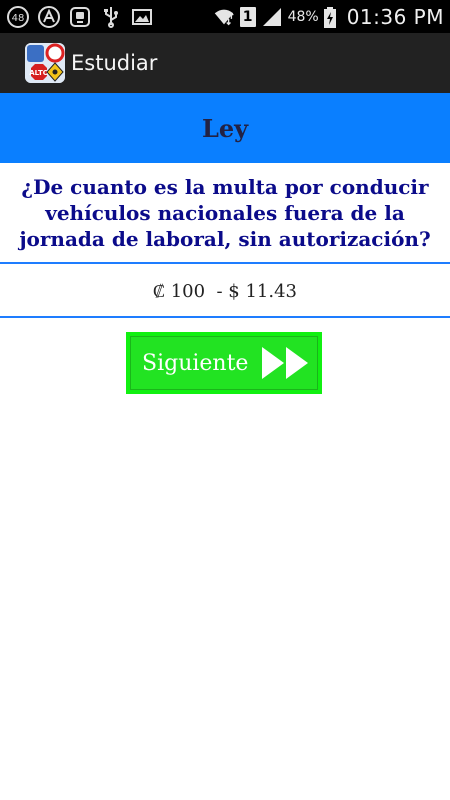 This screenshot has width=450, height=800. I want to click on app-title: Estudiar, so click(114, 63).